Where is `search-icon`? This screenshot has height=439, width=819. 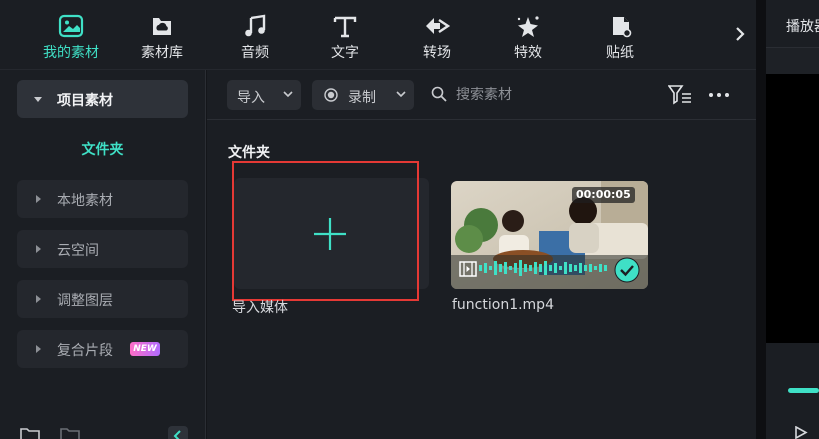 search-icon is located at coordinates (439, 94).